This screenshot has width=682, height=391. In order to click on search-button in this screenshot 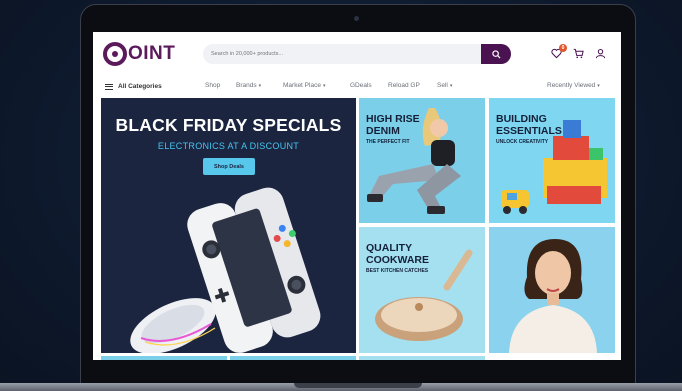, I will do `click(496, 54)`.